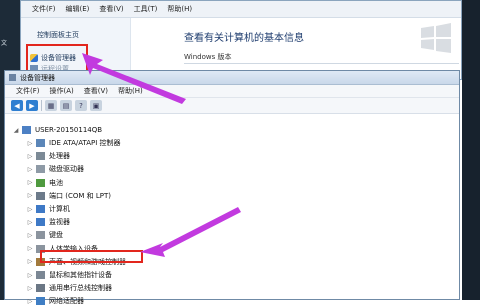 The height and width of the screenshot is (306, 480). What do you see at coordinates (56, 182) in the screenshot?
I see `tree-item-label: 电池` at bounding box center [56, 182].